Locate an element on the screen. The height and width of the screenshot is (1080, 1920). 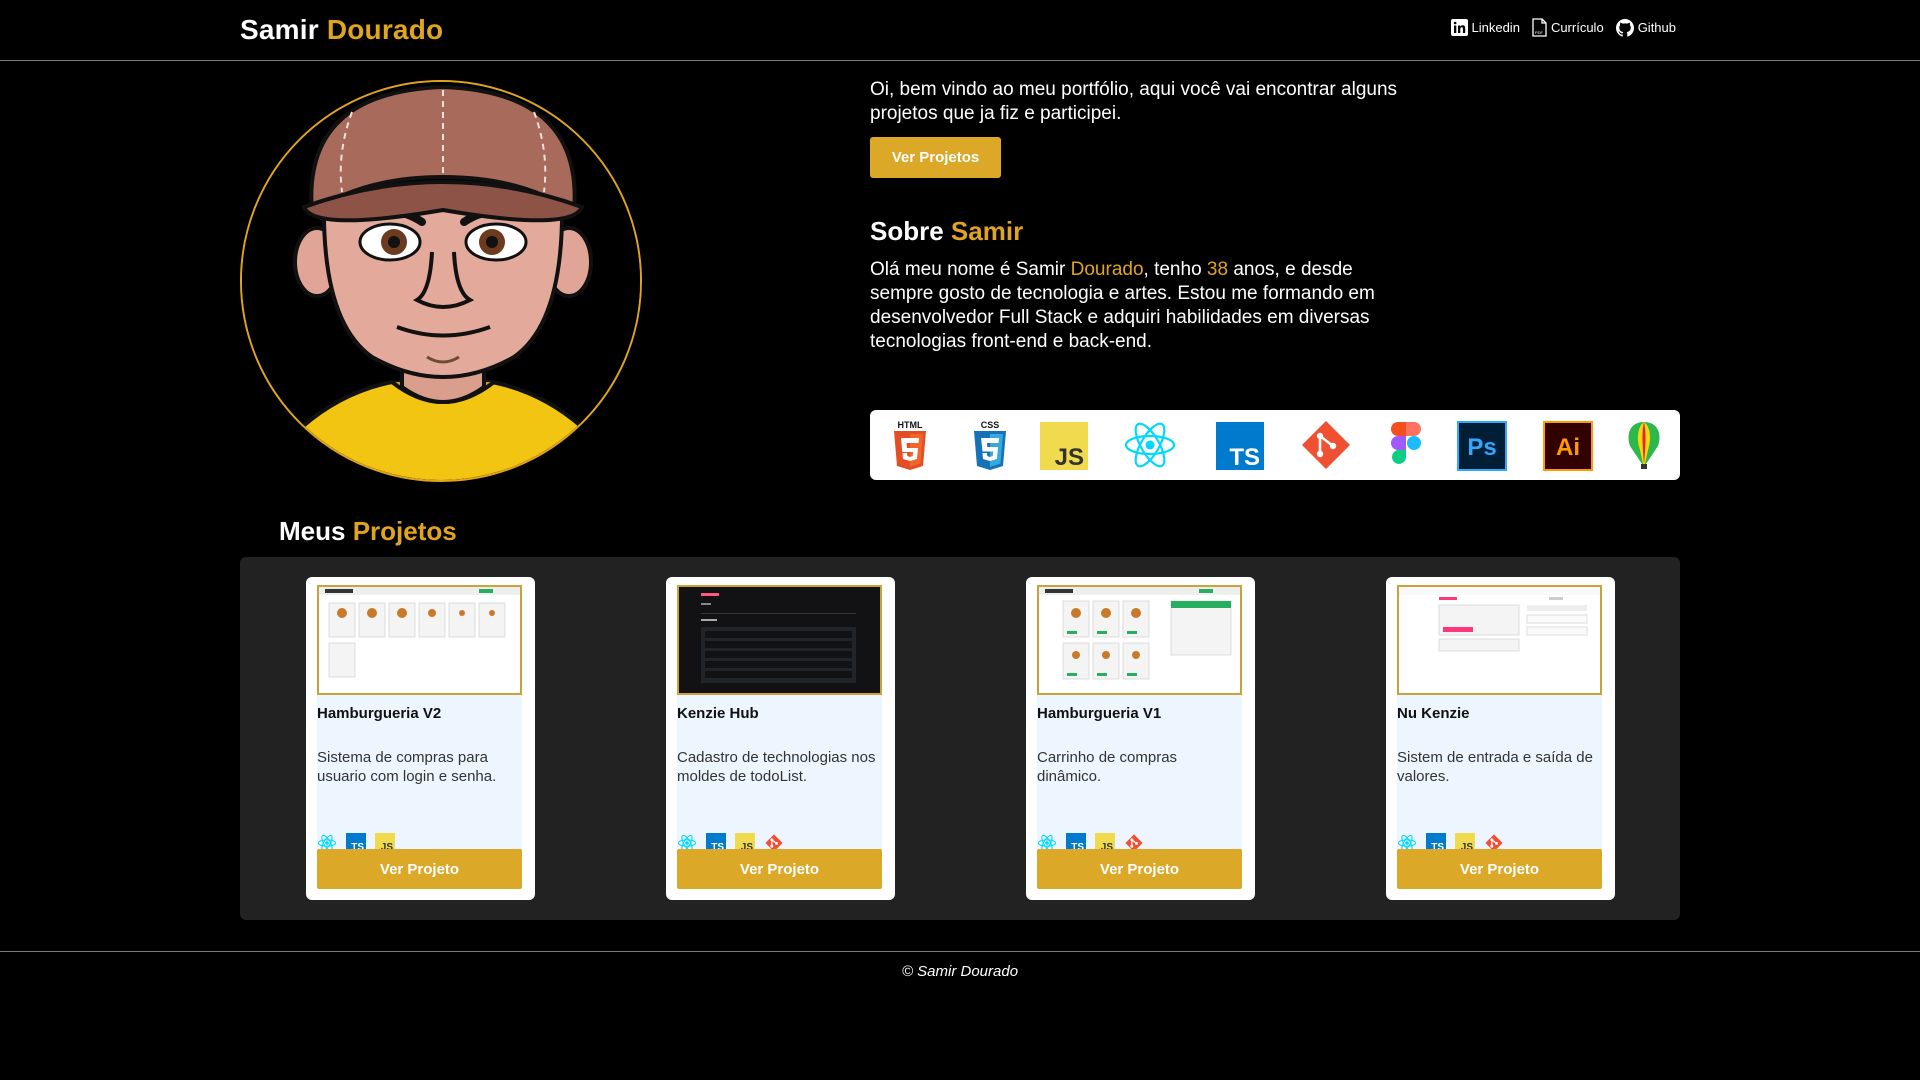
footer-copyright: © Samir Dourado is located at coordinates (960, 971).